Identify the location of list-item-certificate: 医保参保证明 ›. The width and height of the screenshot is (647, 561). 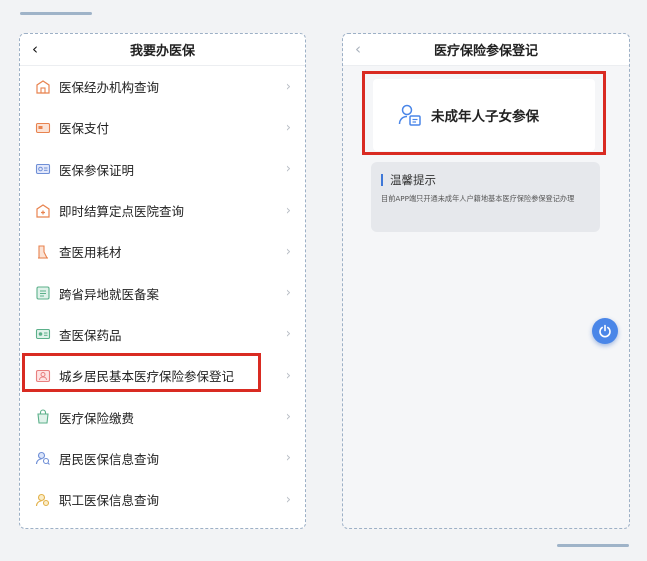
(162, 169).